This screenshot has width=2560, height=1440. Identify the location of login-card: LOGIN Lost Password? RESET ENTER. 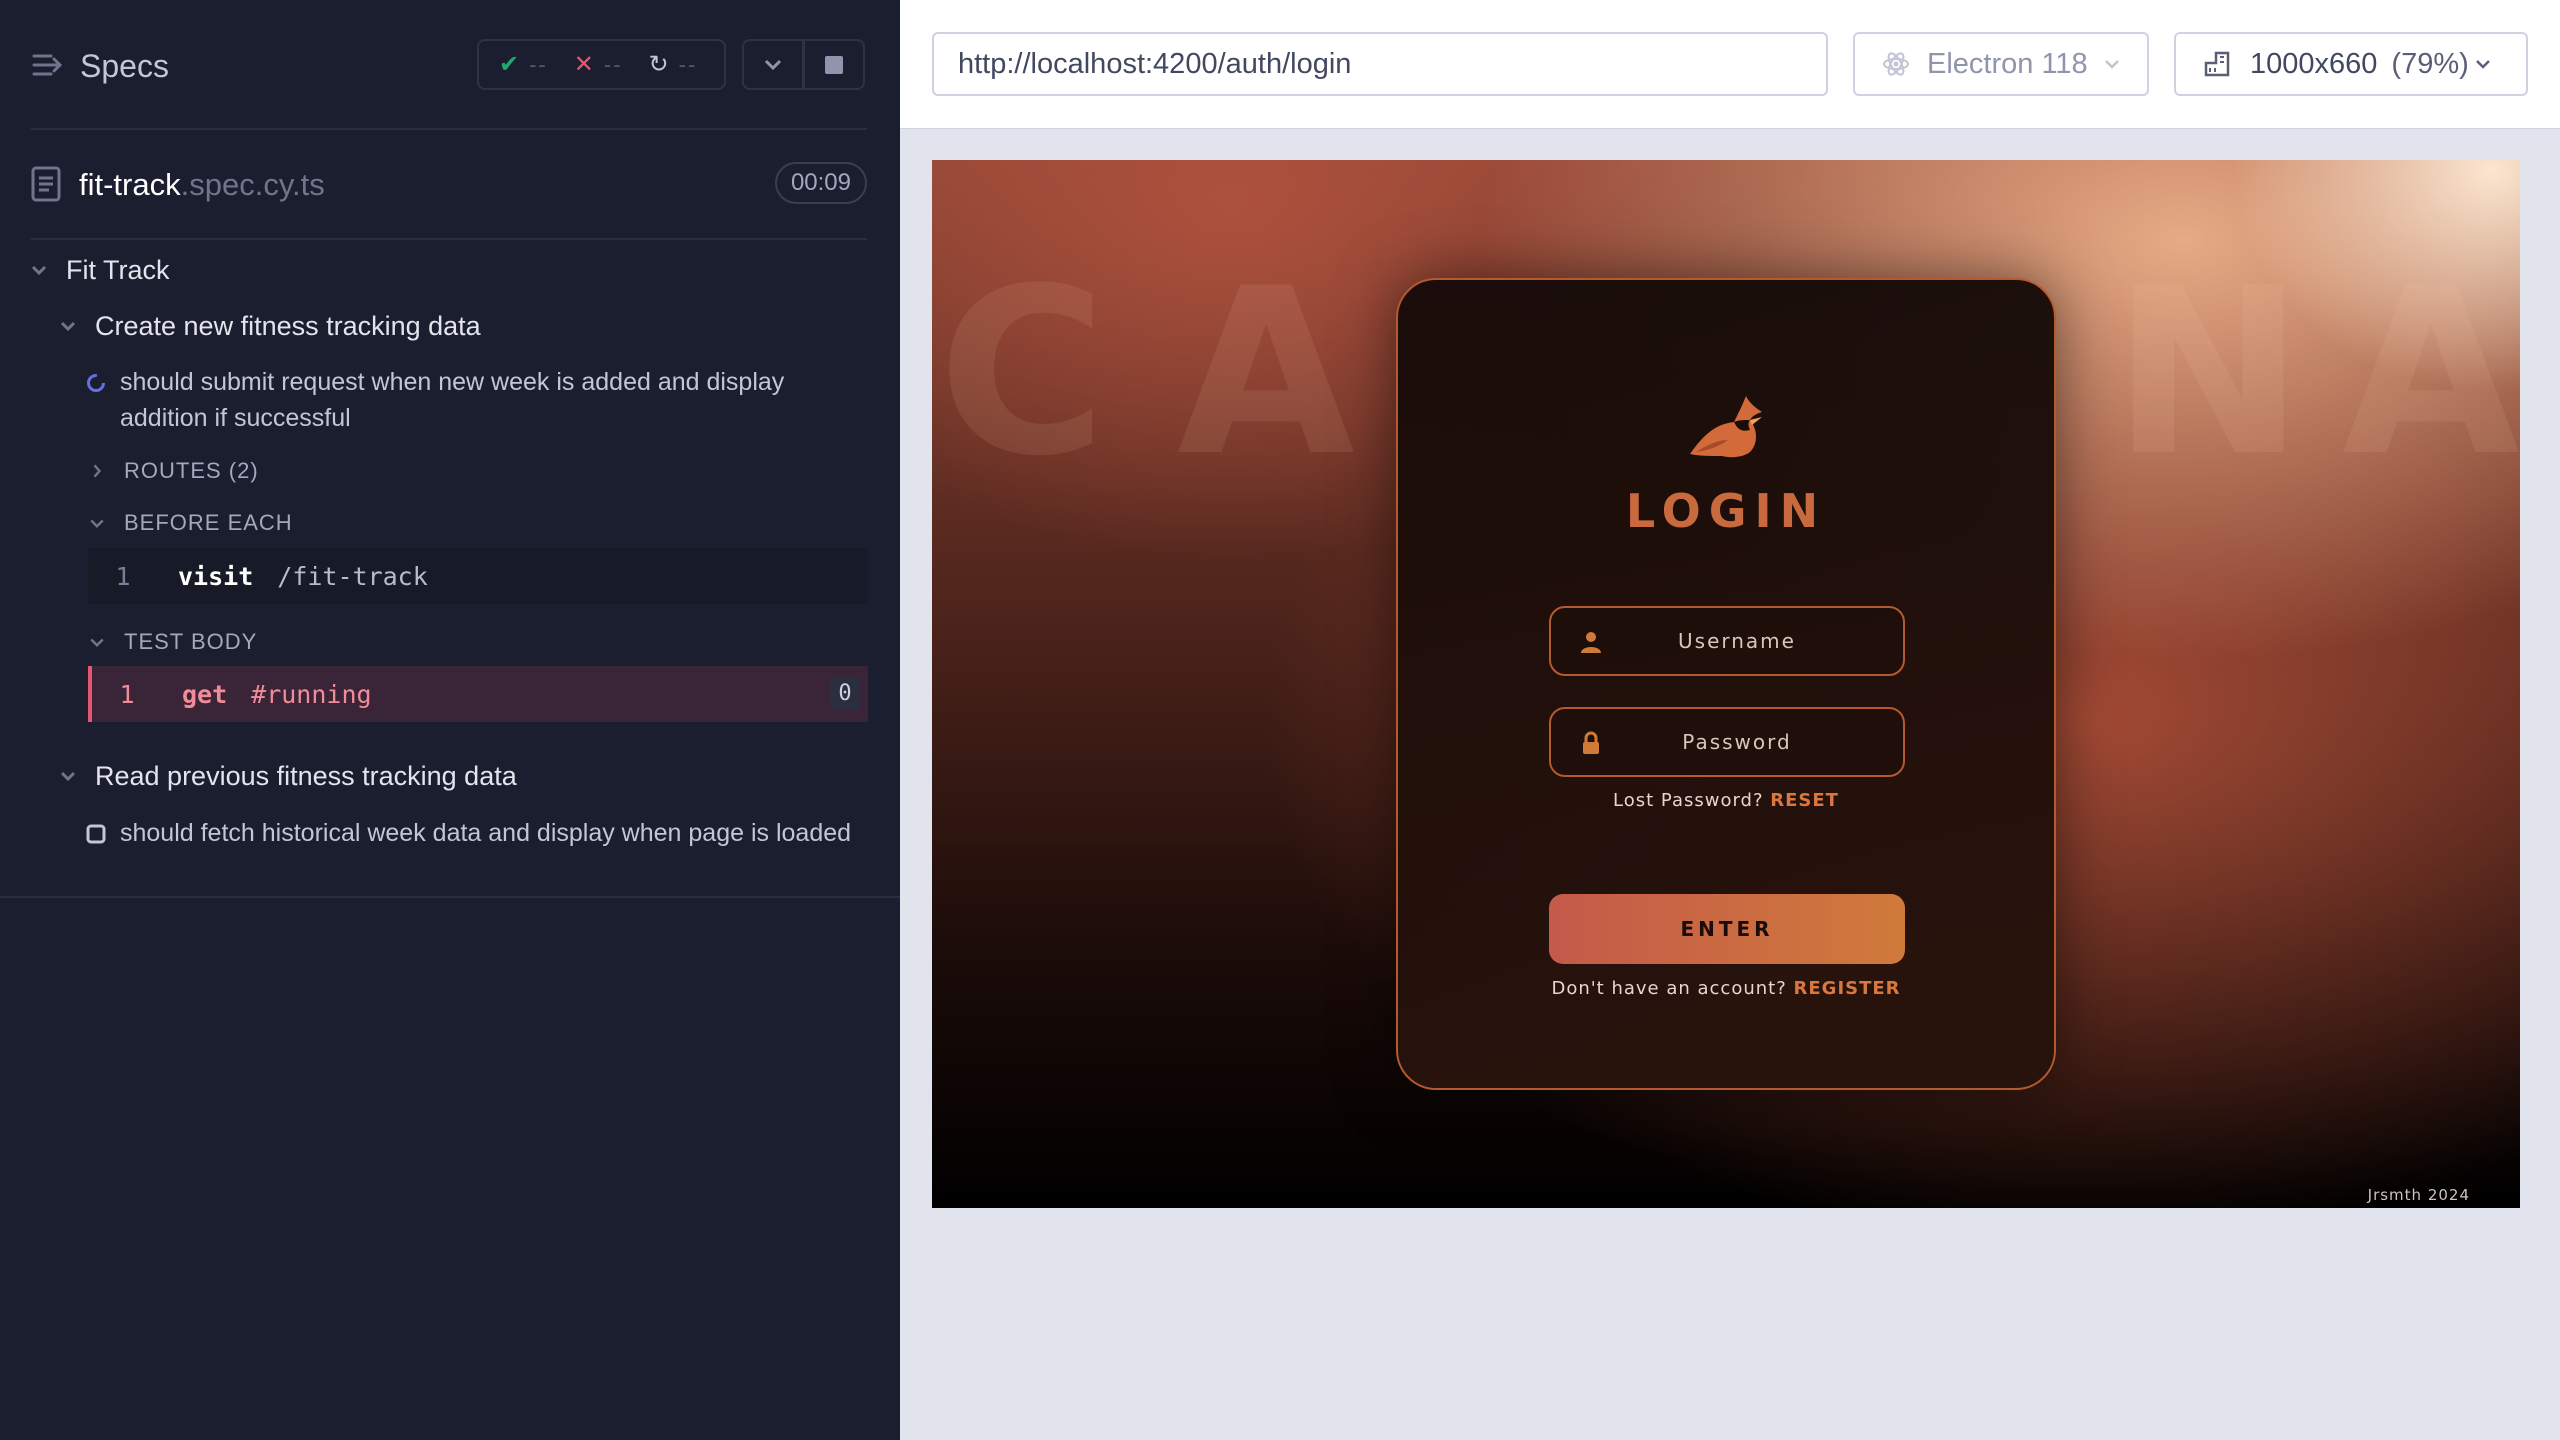
(1726, 684).